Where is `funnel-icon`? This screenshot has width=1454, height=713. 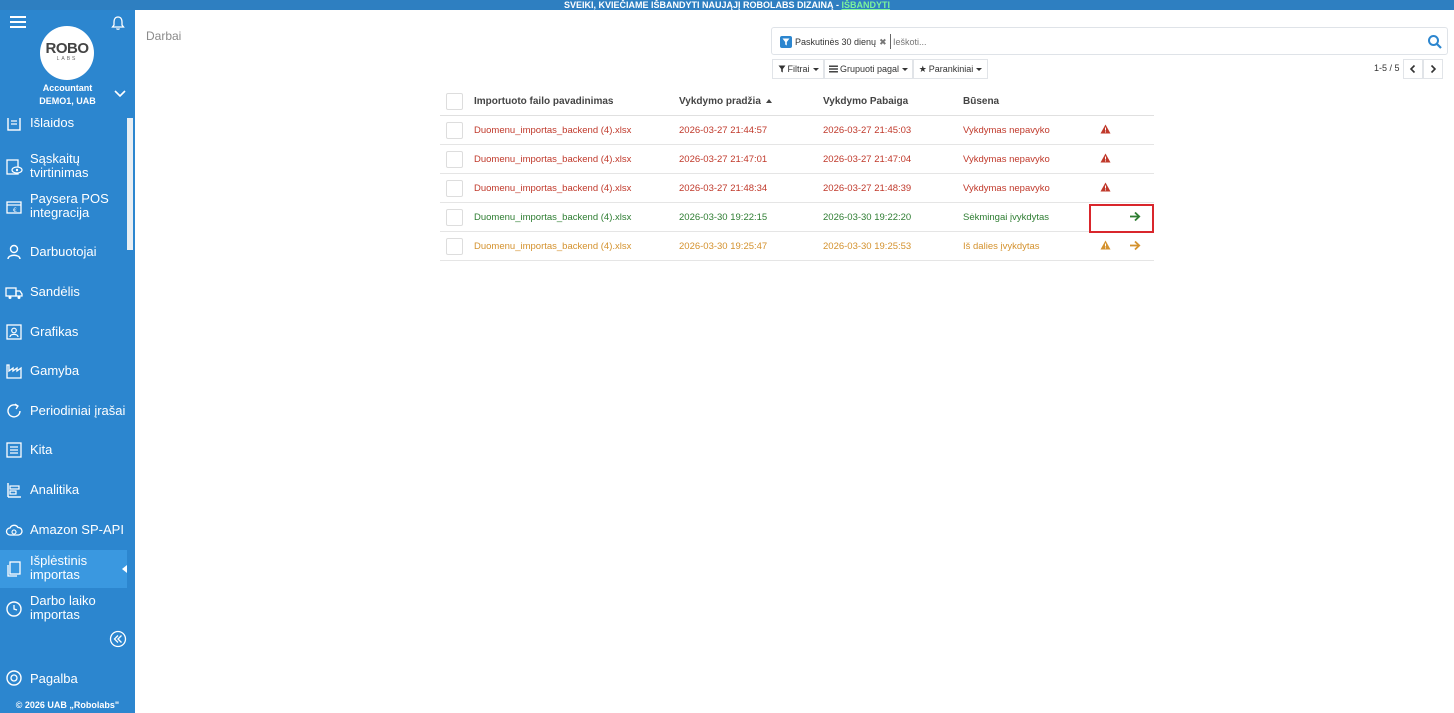
funnel-icon is located at coordinates (781, 69).